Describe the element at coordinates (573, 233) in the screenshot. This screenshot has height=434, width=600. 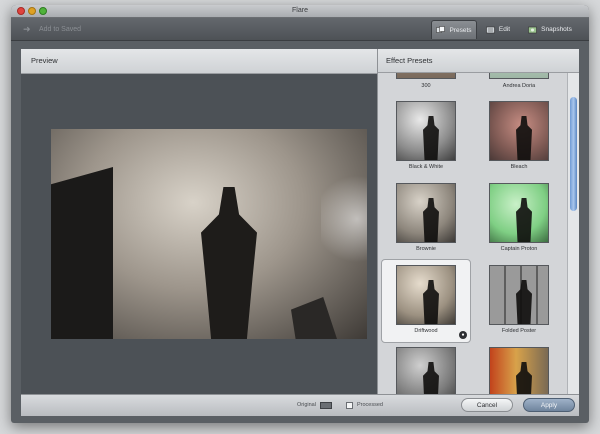
I see `presets-scrollbar` at that location.